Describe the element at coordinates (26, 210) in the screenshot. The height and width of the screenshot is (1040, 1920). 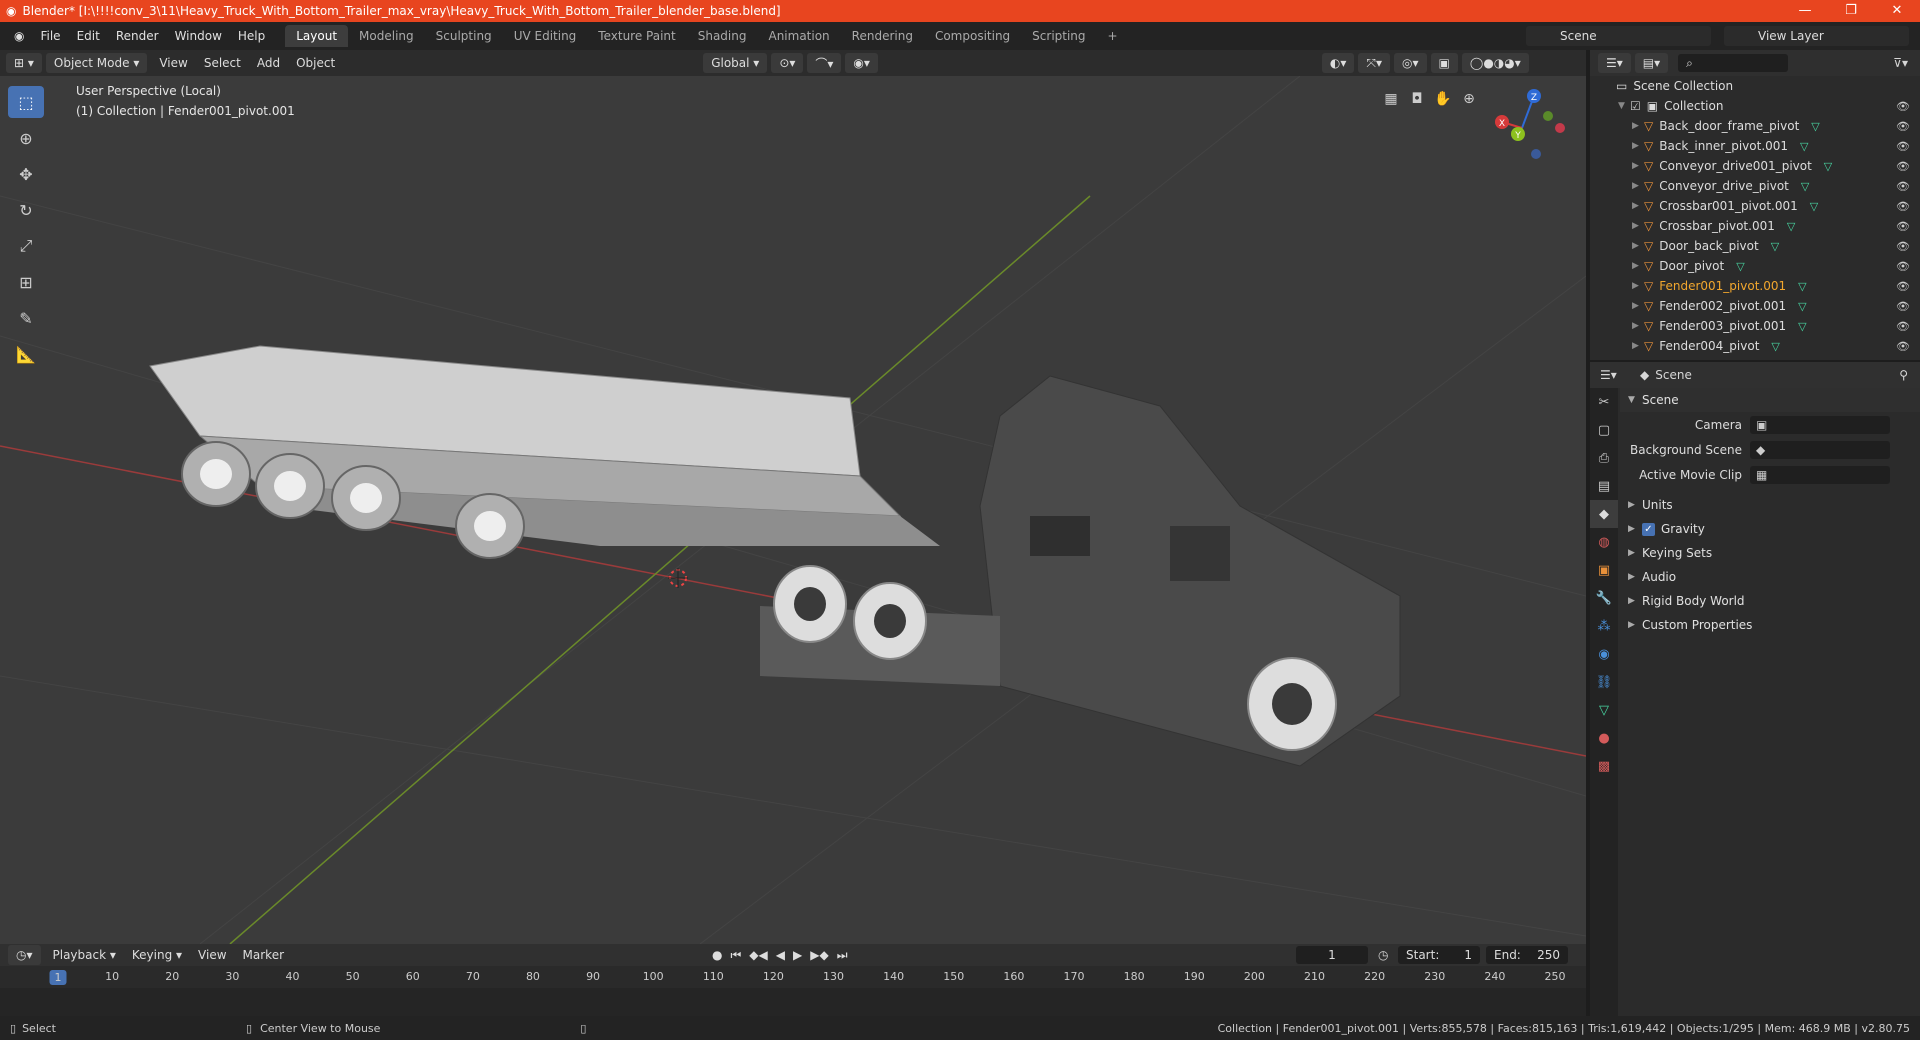
I see `rotate-icon: ↻` at that location.